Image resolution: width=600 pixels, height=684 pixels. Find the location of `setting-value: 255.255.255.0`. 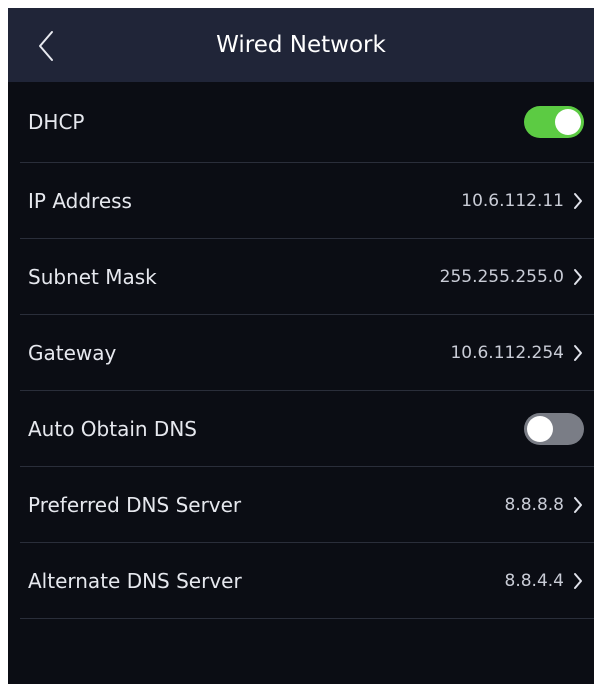

setting-value: 255.255.255.0 is located at coordinates (501, 276).